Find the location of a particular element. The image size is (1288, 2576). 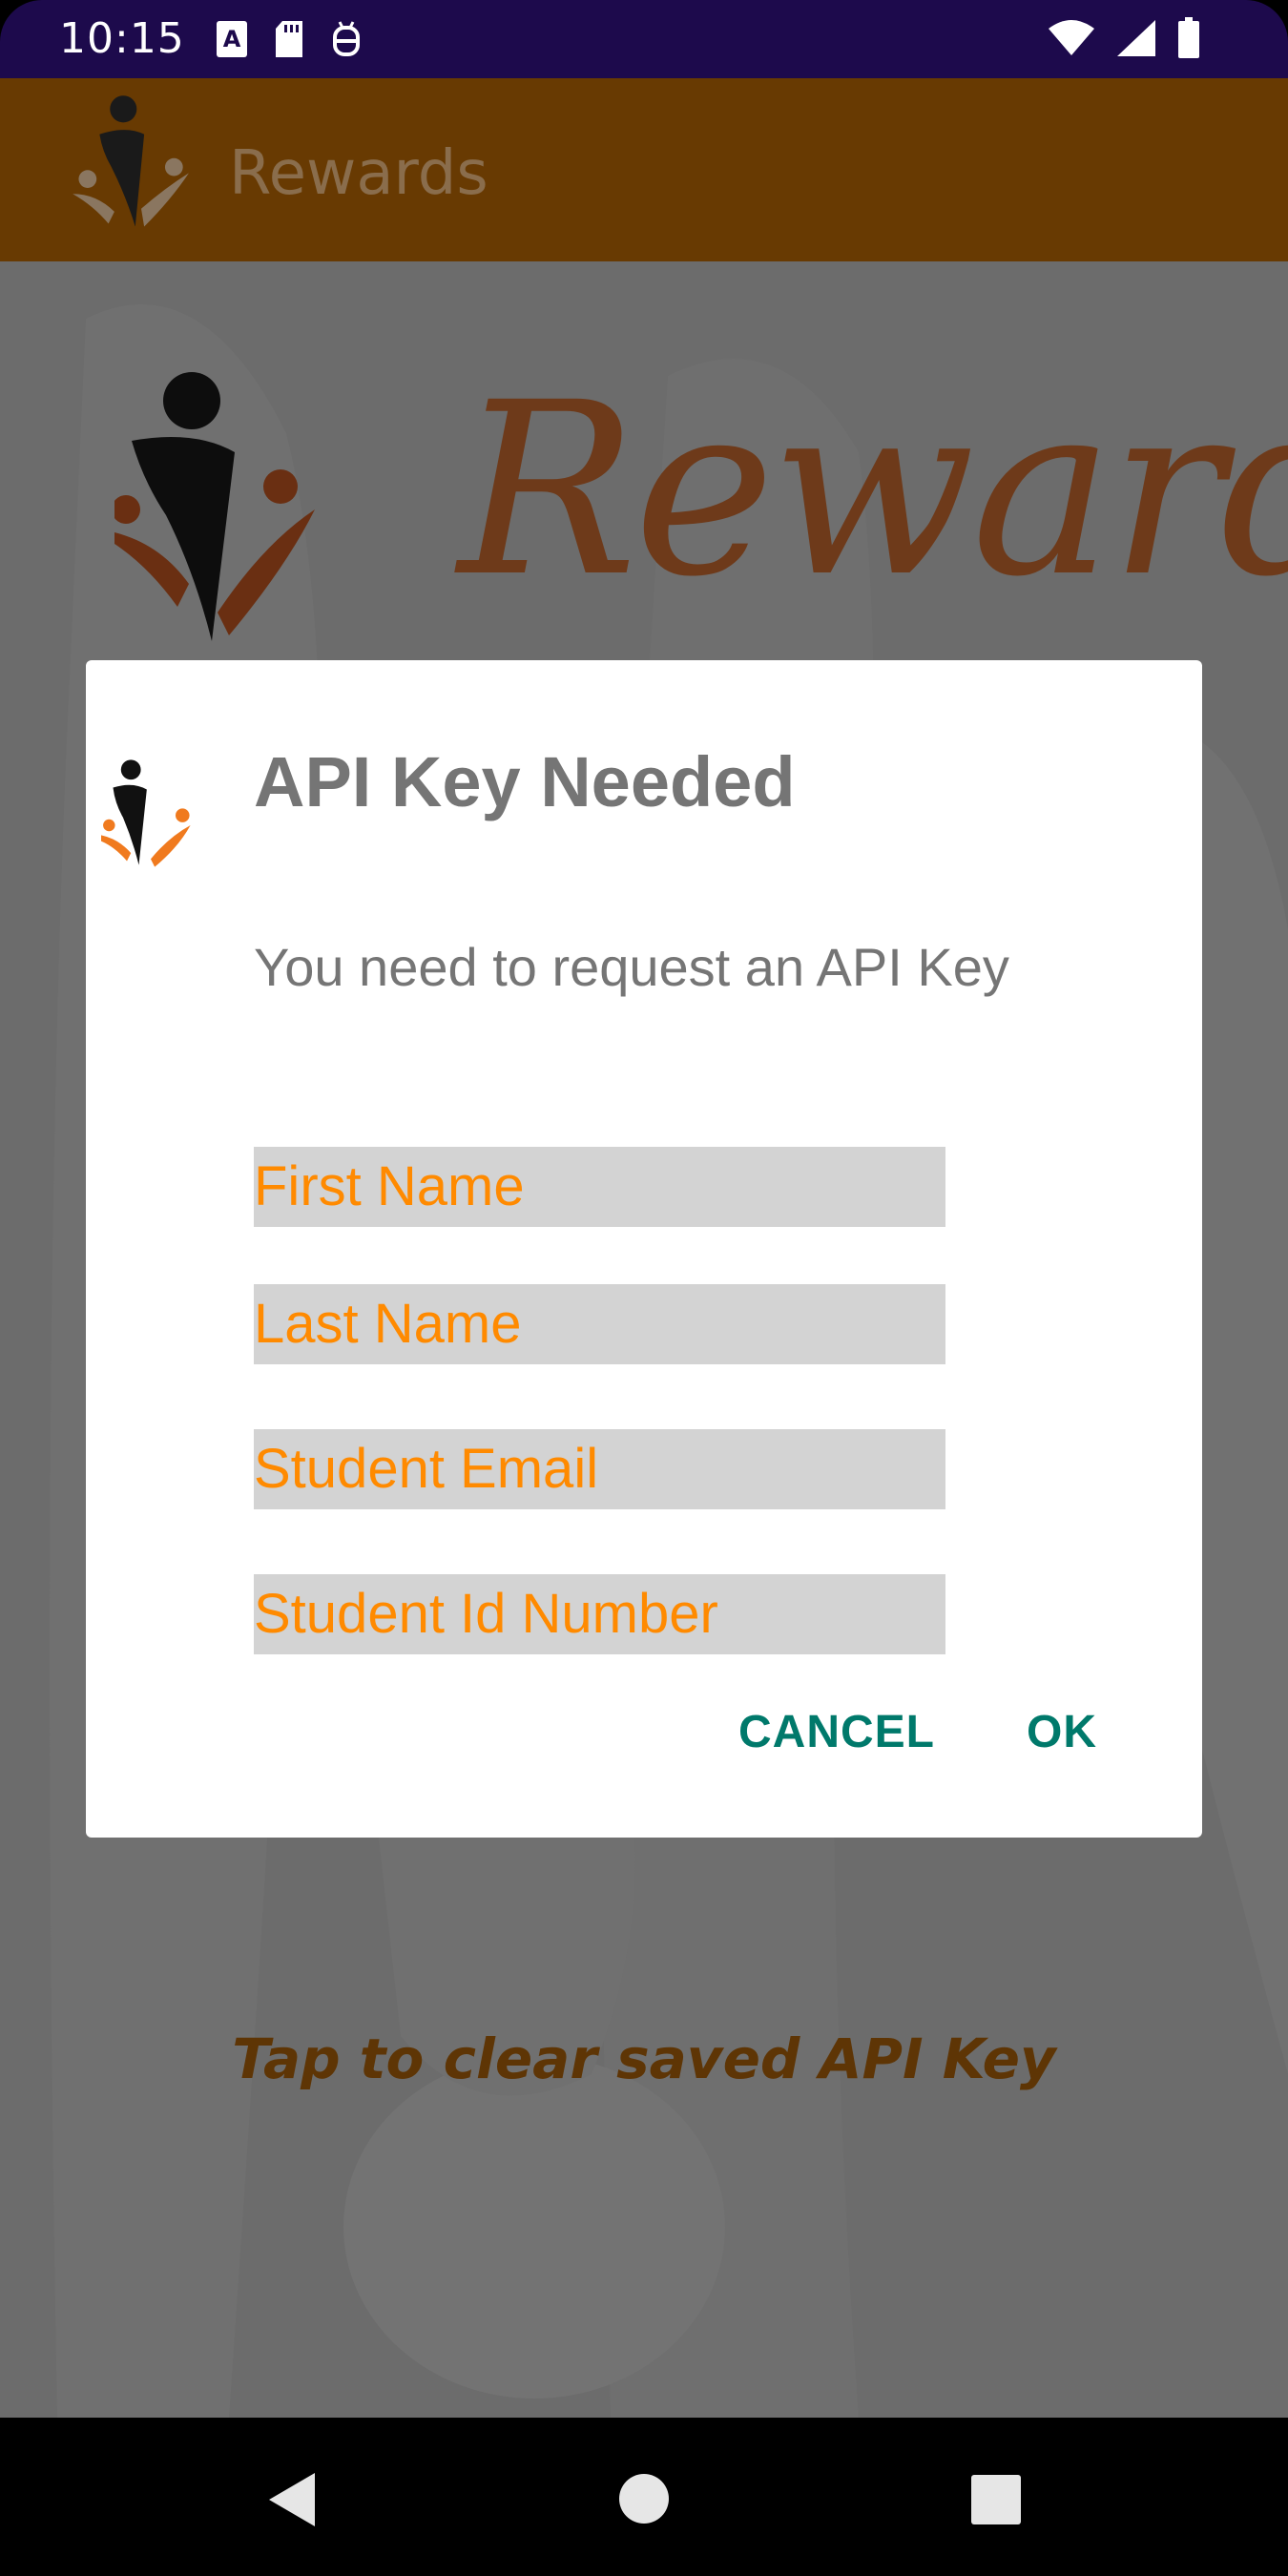

status-icons-right is located at coordinates (1124, 38).